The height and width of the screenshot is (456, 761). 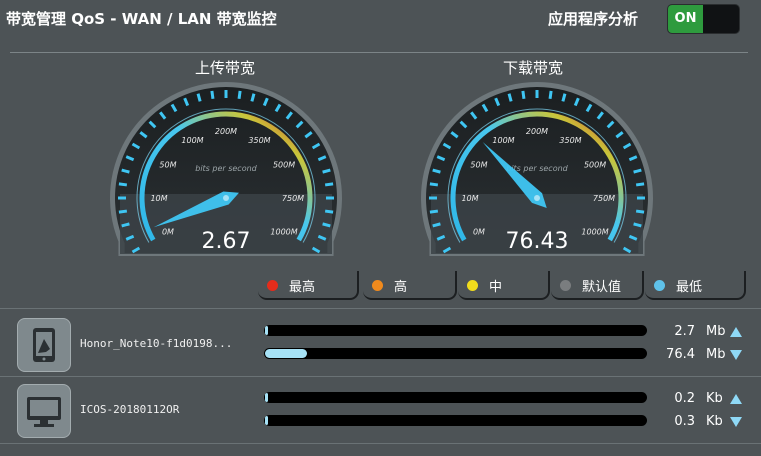 I want to click on upload-rate-unit: Mb, so click(x=716, y=331).